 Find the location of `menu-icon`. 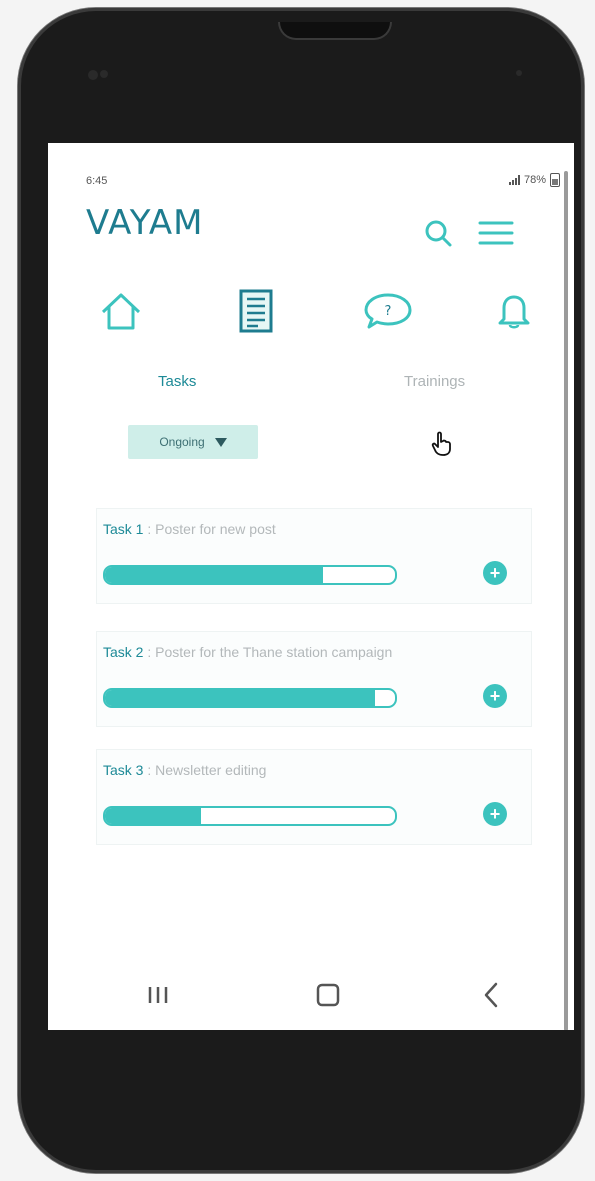

menu-icon is located at coordinates (496, 233).